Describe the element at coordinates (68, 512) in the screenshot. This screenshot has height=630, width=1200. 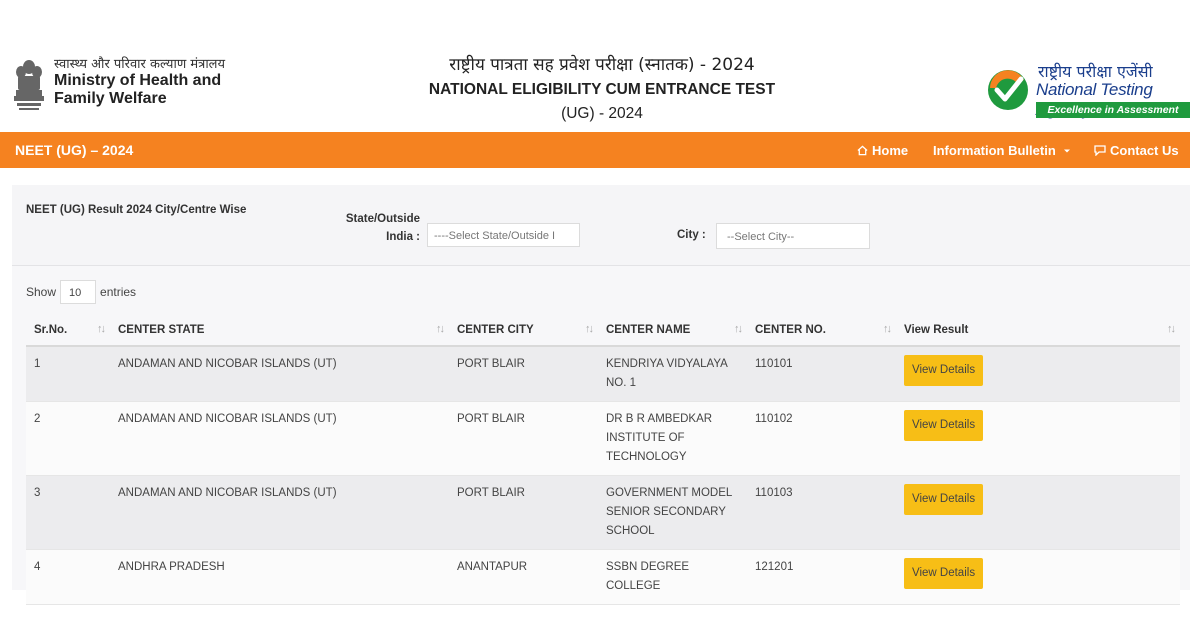
I see `cell-sr-no: 3` at that location.